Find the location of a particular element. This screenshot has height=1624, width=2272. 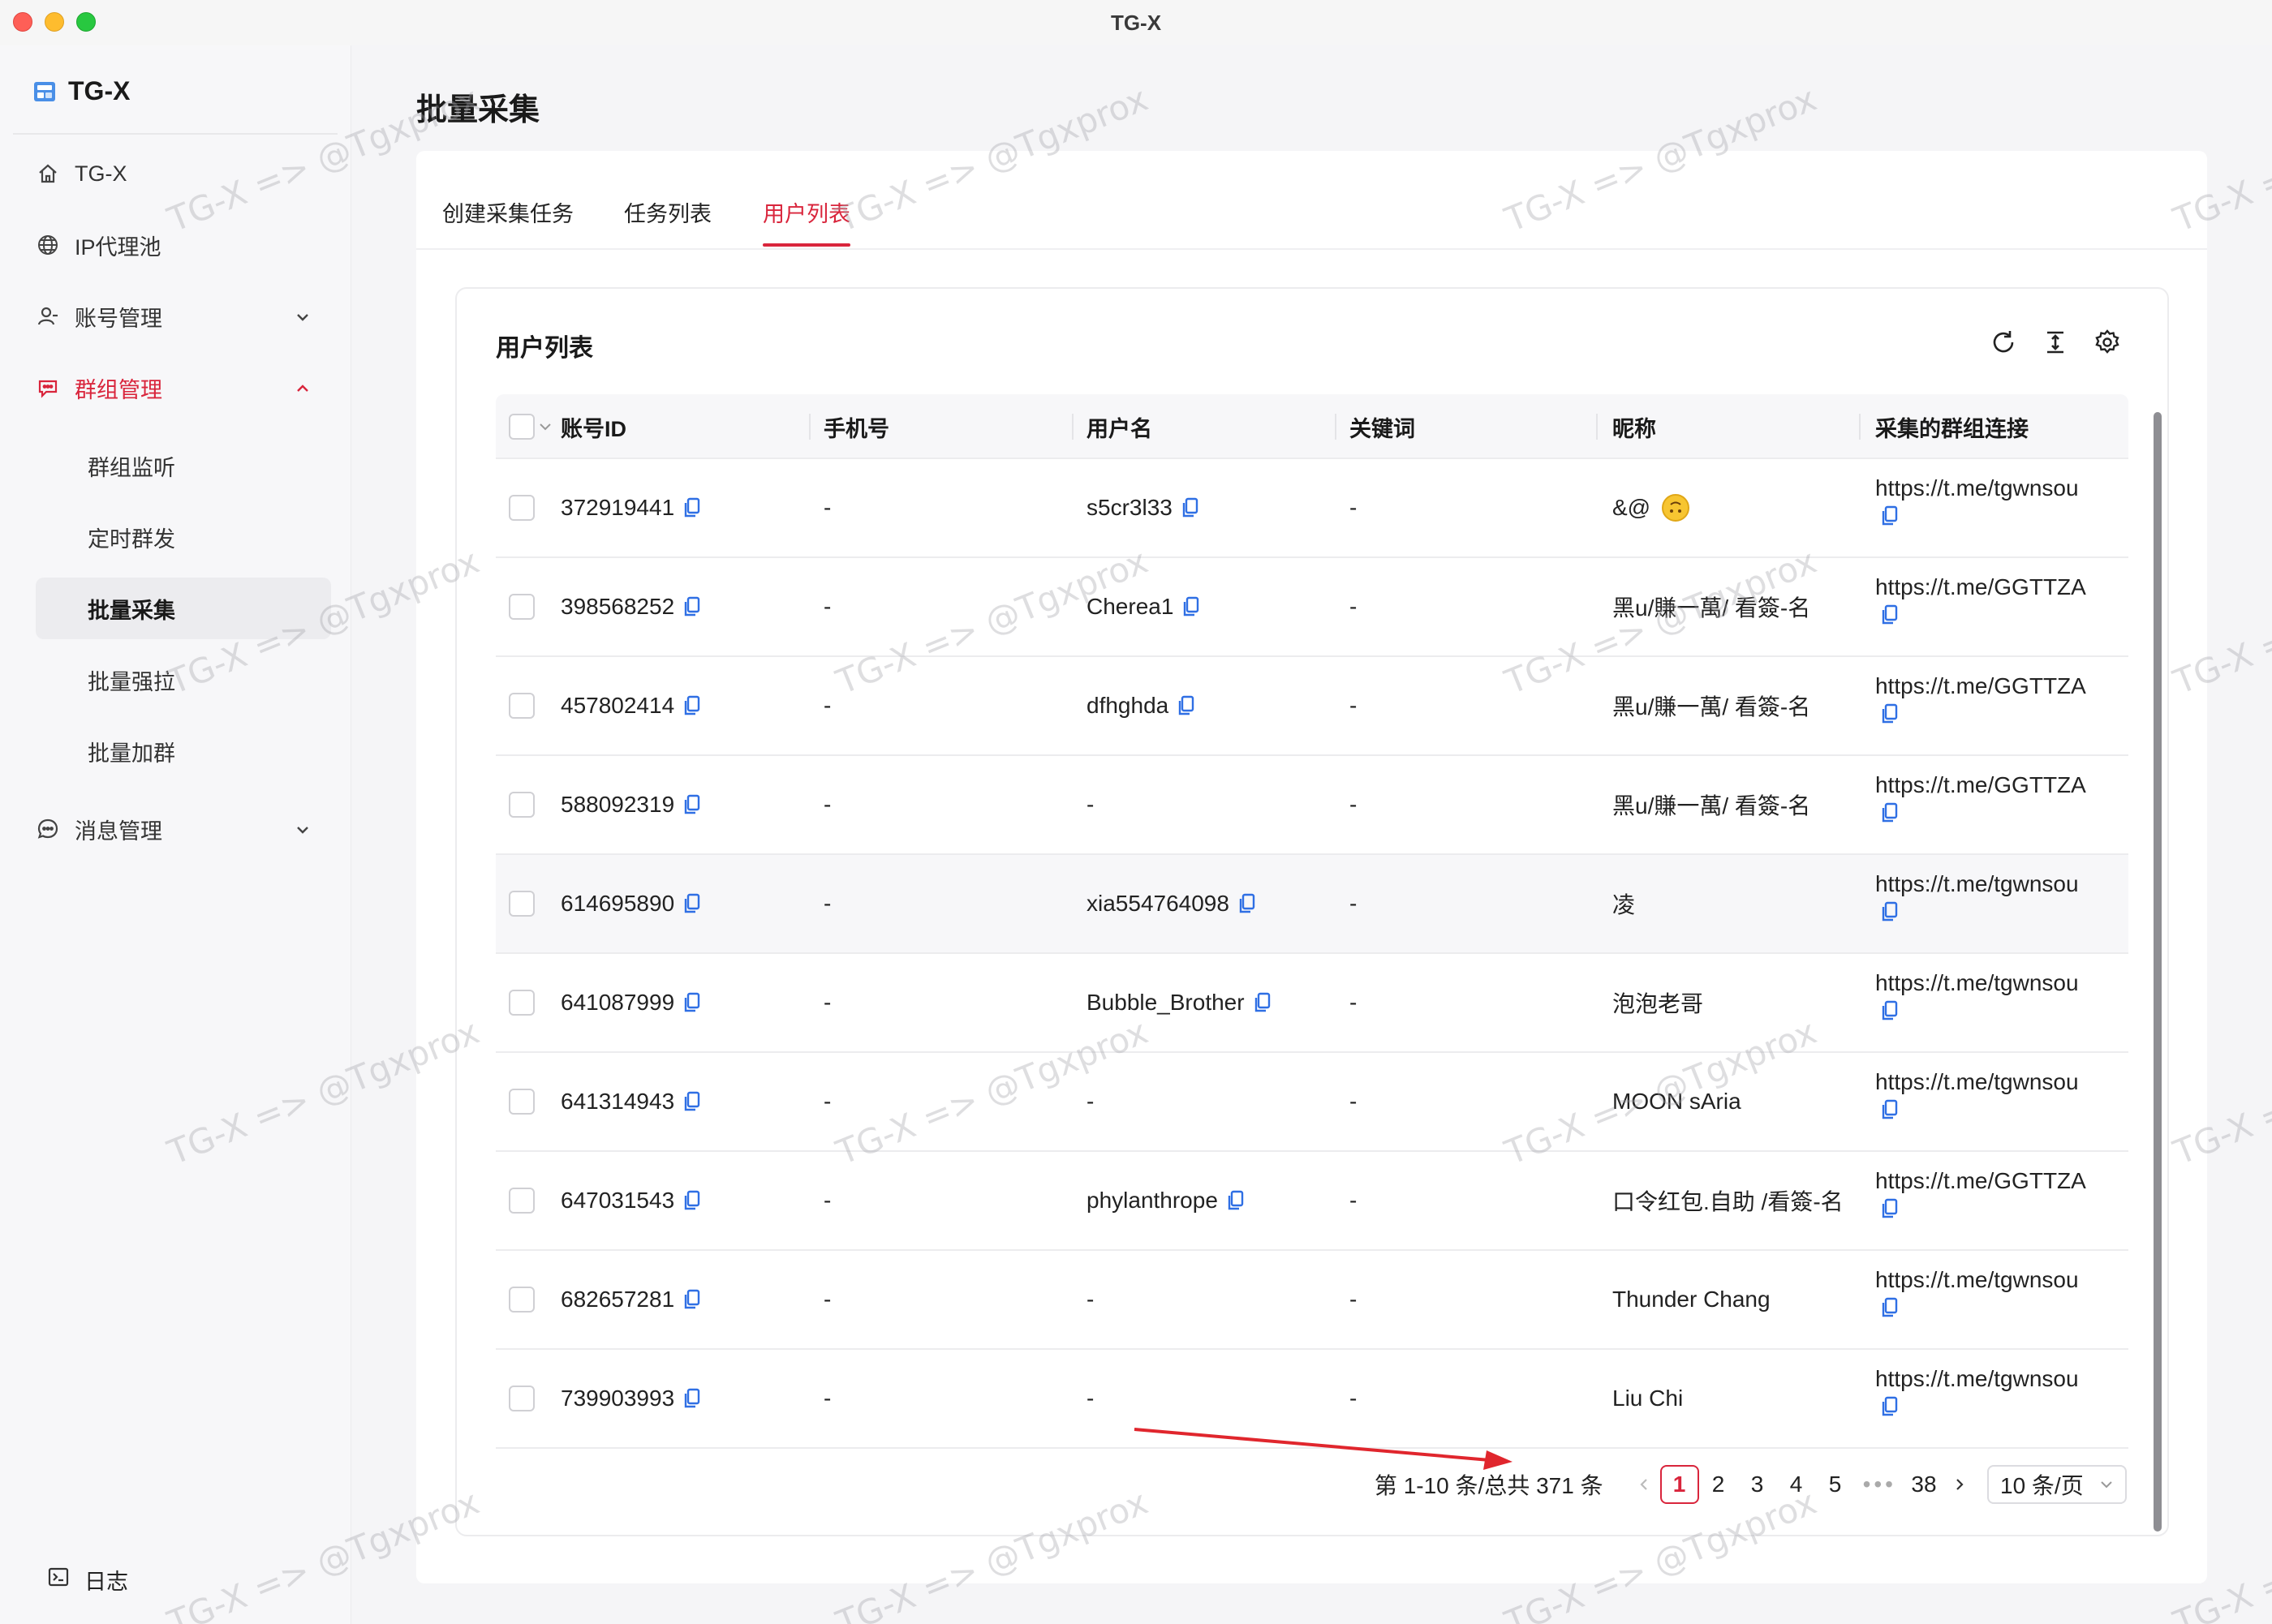

close-window-button is located at coordinates (22, 22).